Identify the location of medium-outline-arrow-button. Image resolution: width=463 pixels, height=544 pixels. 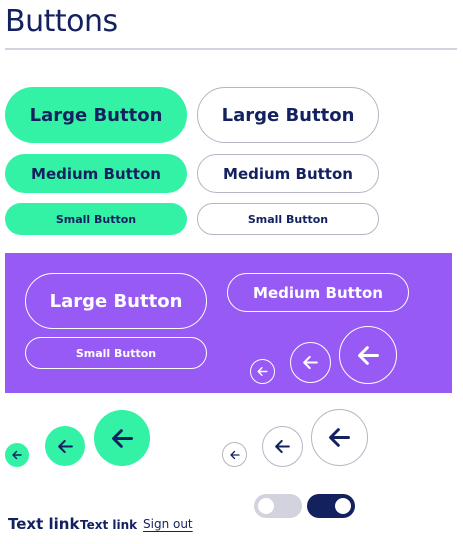
(282, 446).